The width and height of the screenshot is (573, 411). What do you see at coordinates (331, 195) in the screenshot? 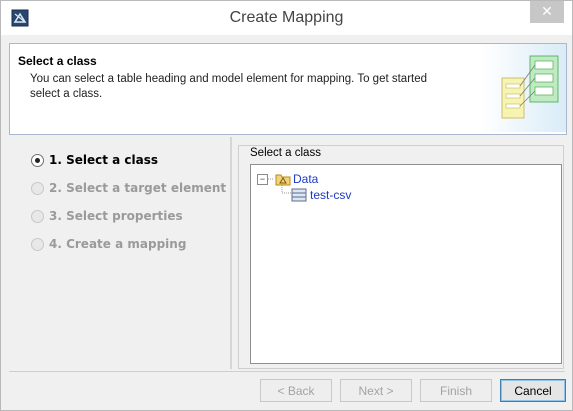
I see `tree-node-label: test-csv` at bounding box center [331, 195].